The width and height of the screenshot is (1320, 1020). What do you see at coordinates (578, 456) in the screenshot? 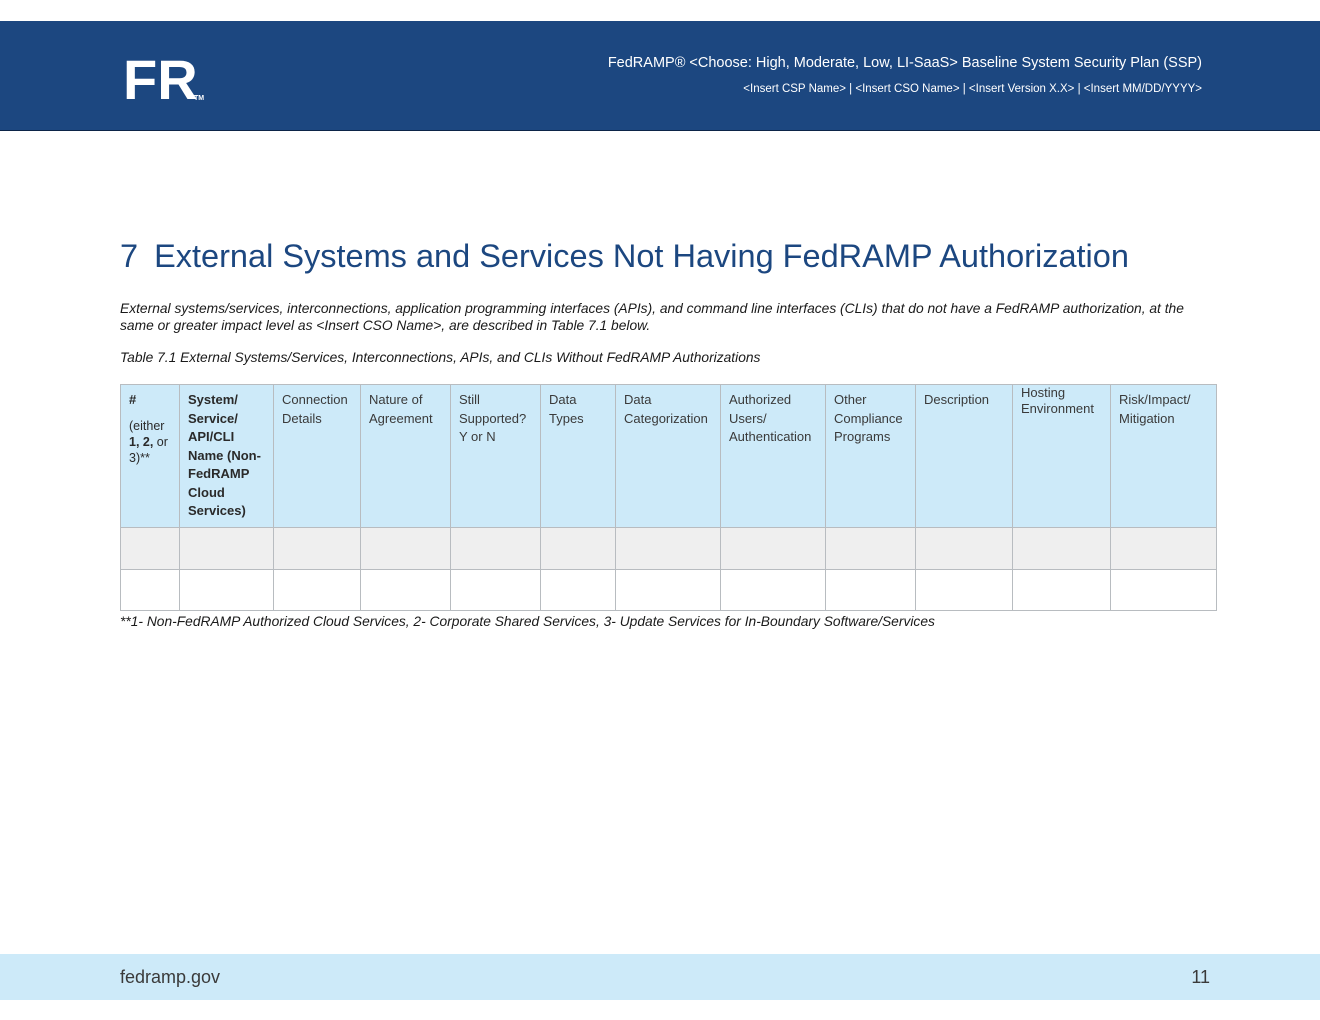
I see `header-data-types: Data Types` at bounding box center [578, 456].